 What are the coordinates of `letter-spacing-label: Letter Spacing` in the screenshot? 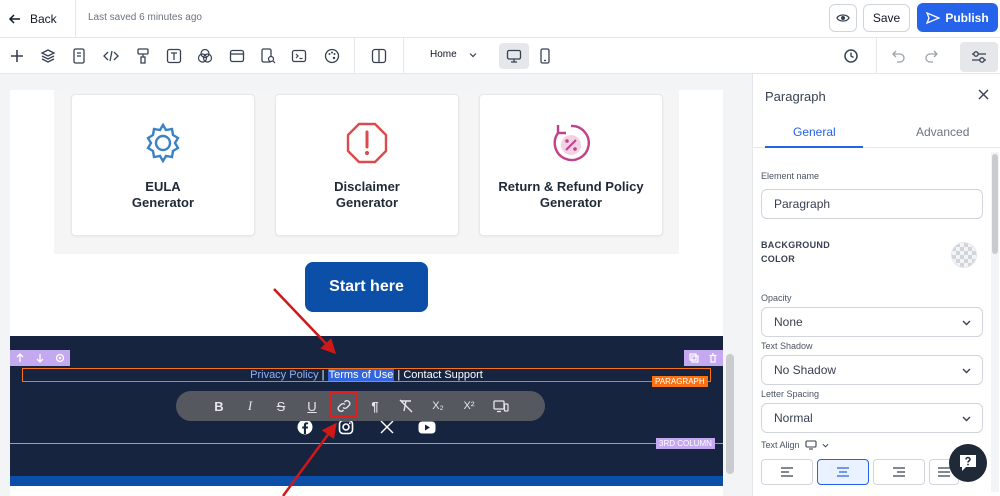 It's located at (790, 394).